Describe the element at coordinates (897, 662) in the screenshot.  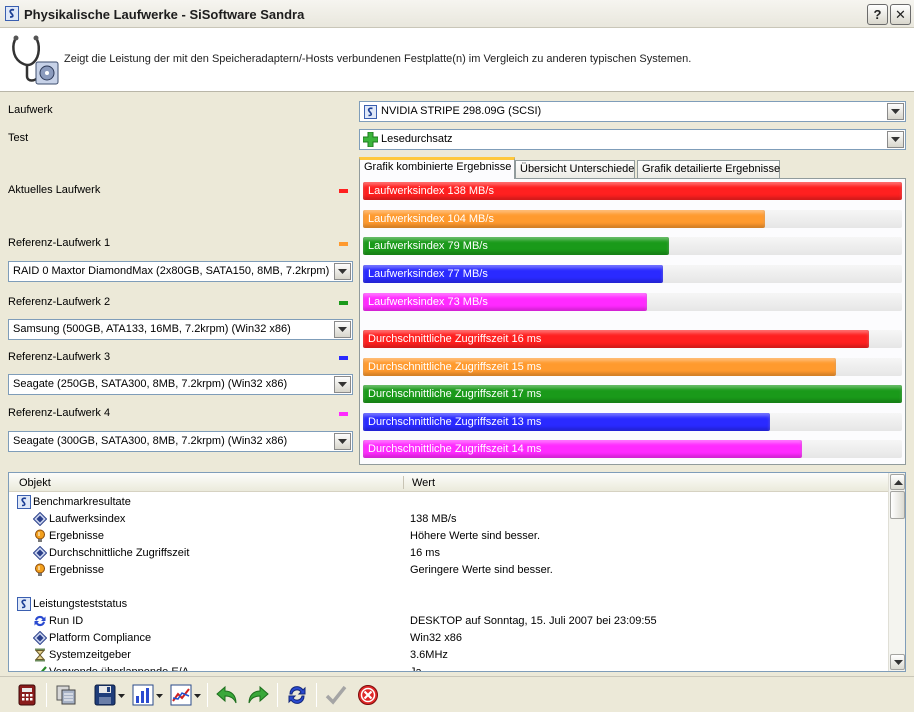
I see `scroll-down-button` at that location.